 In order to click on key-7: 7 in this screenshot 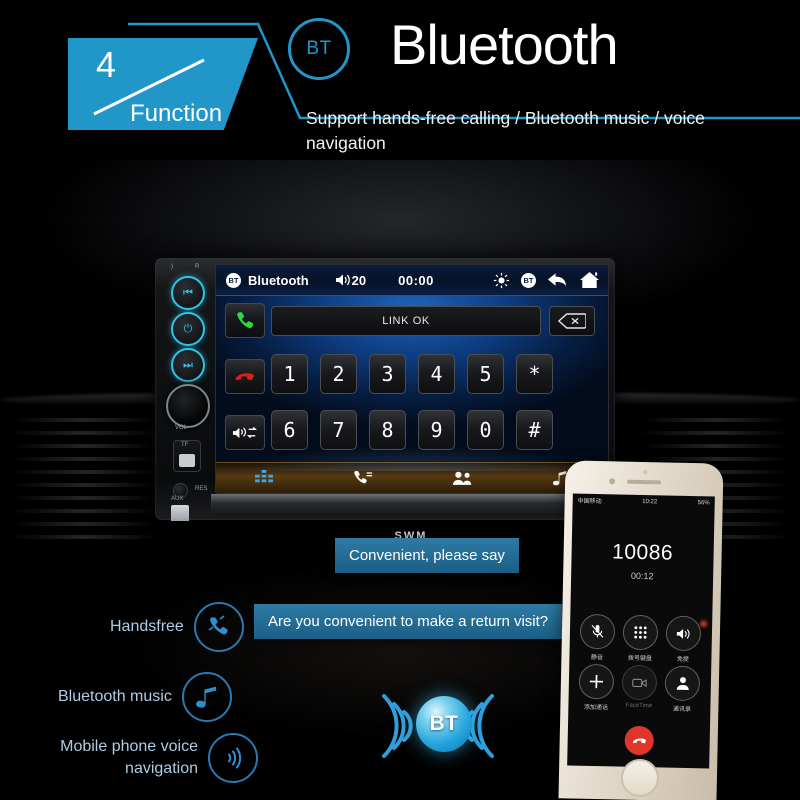, I will do `click(338, 430)`.